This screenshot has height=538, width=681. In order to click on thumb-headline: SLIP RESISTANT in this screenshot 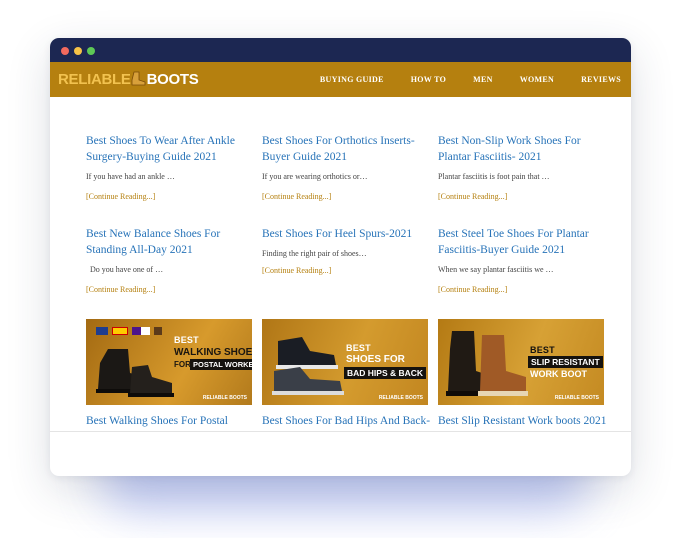, I will do `click(565, 362)`.